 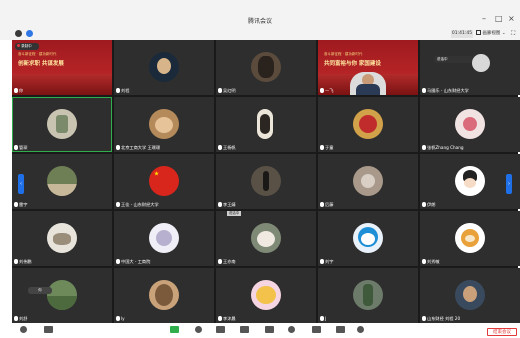 I want to click on share-screen-button, so click(x=174, y=329).